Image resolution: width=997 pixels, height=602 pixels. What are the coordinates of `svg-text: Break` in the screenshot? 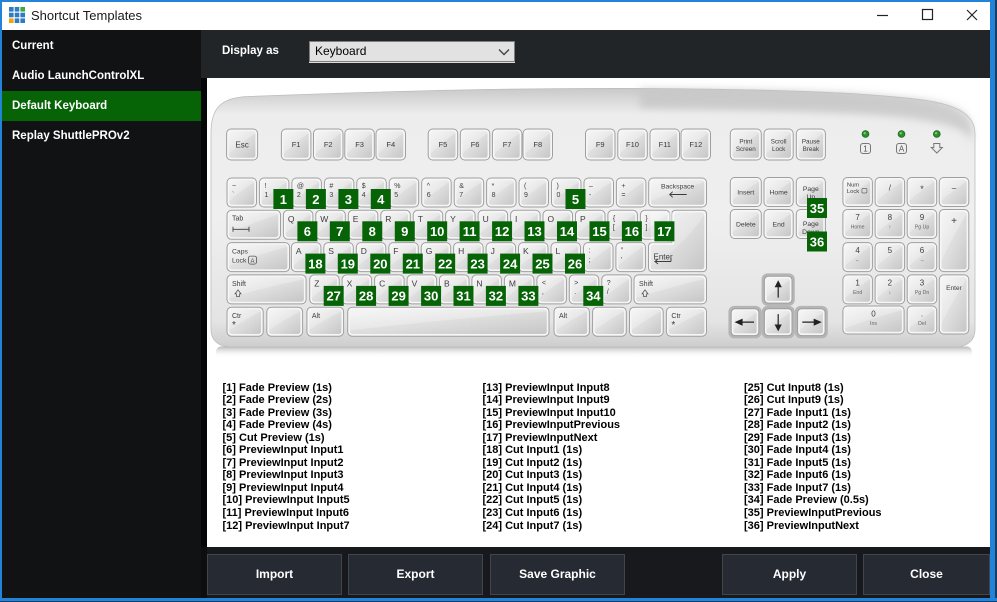 It's located at (811, 149).